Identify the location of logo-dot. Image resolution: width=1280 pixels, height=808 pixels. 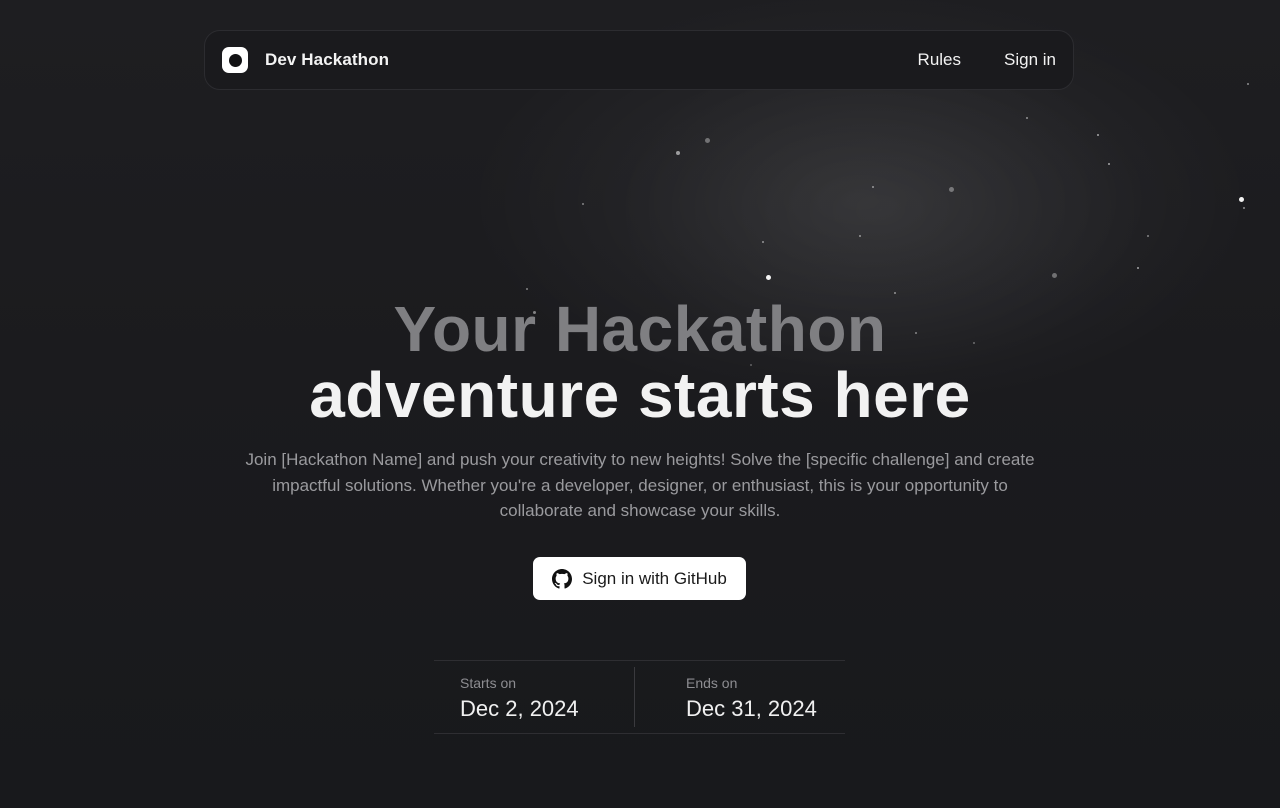
(235, 60).